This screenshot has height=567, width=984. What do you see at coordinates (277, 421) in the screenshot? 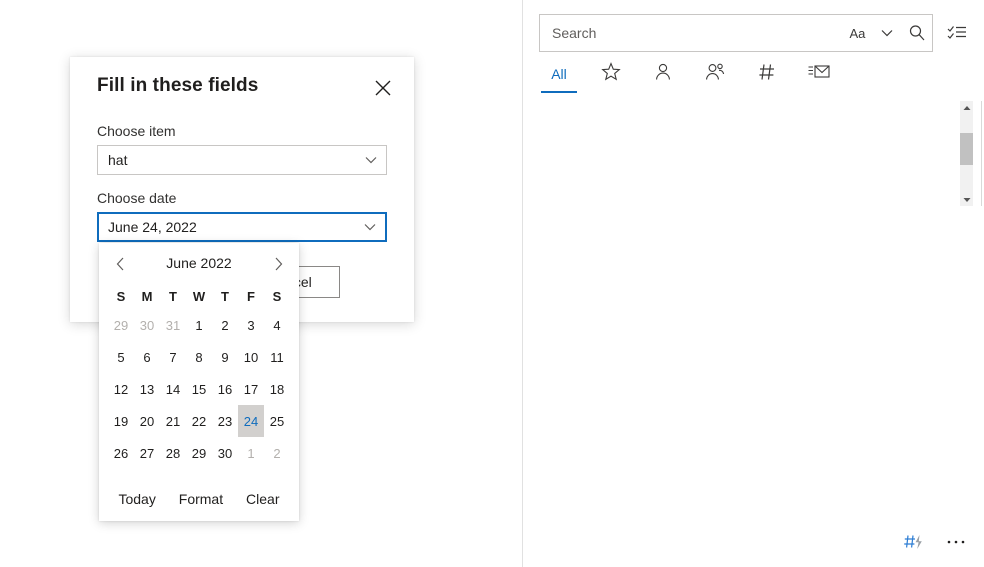
I see `calendar-day: 25` at bounding box center [277, 421].